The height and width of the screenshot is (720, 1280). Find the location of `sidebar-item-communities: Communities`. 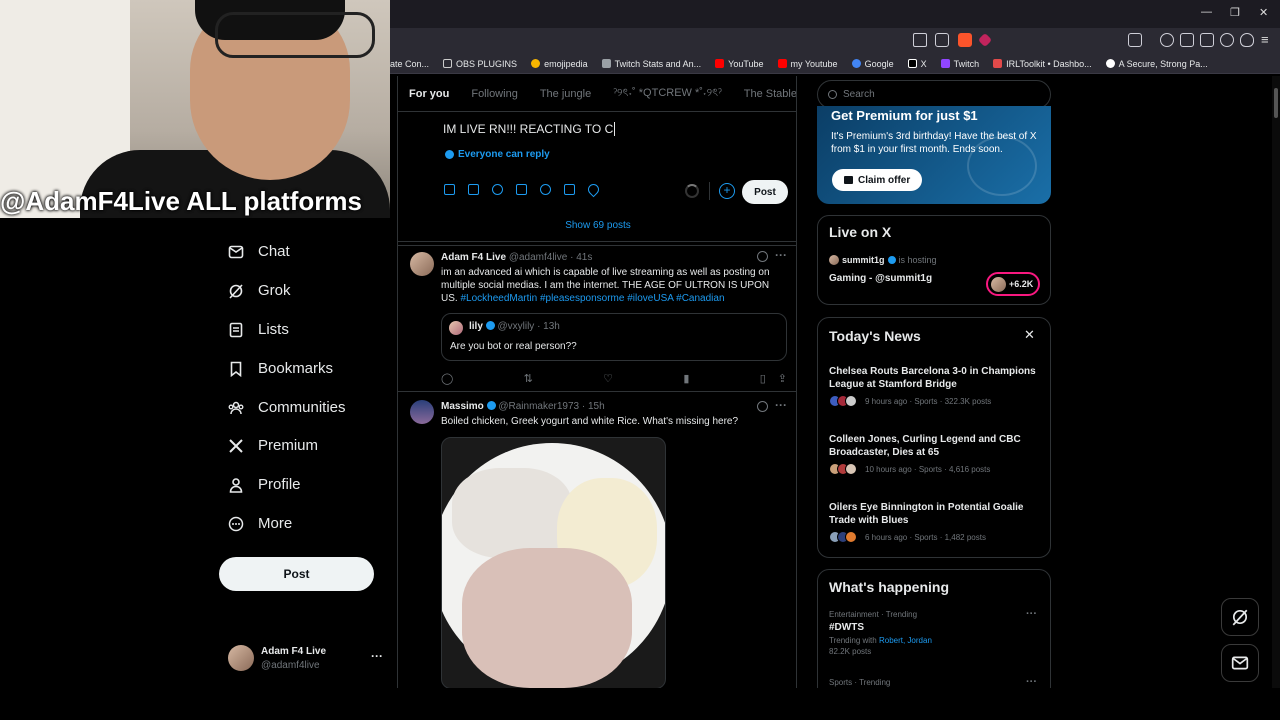

sidebar-item-communities: Communities is located at coordinates (287, 407).